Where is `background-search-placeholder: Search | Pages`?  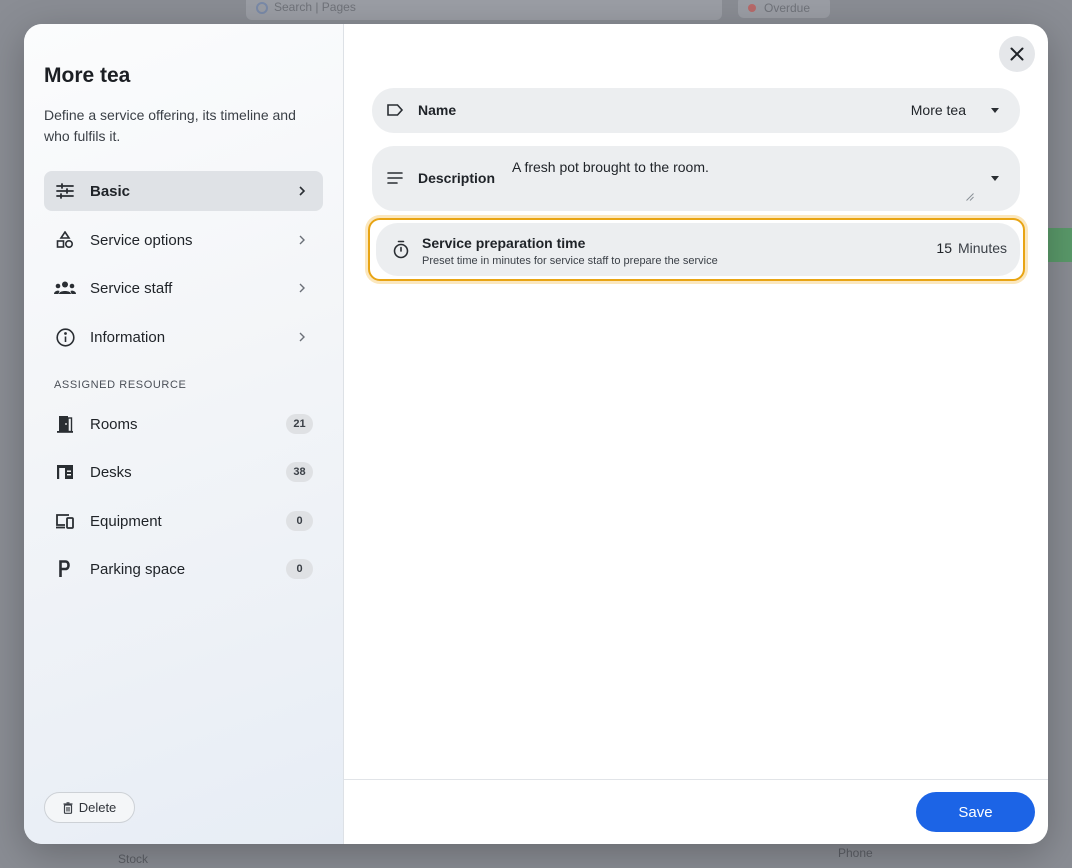
background-search-placeholder: Search | Pages is located at coordinates (315, 7).